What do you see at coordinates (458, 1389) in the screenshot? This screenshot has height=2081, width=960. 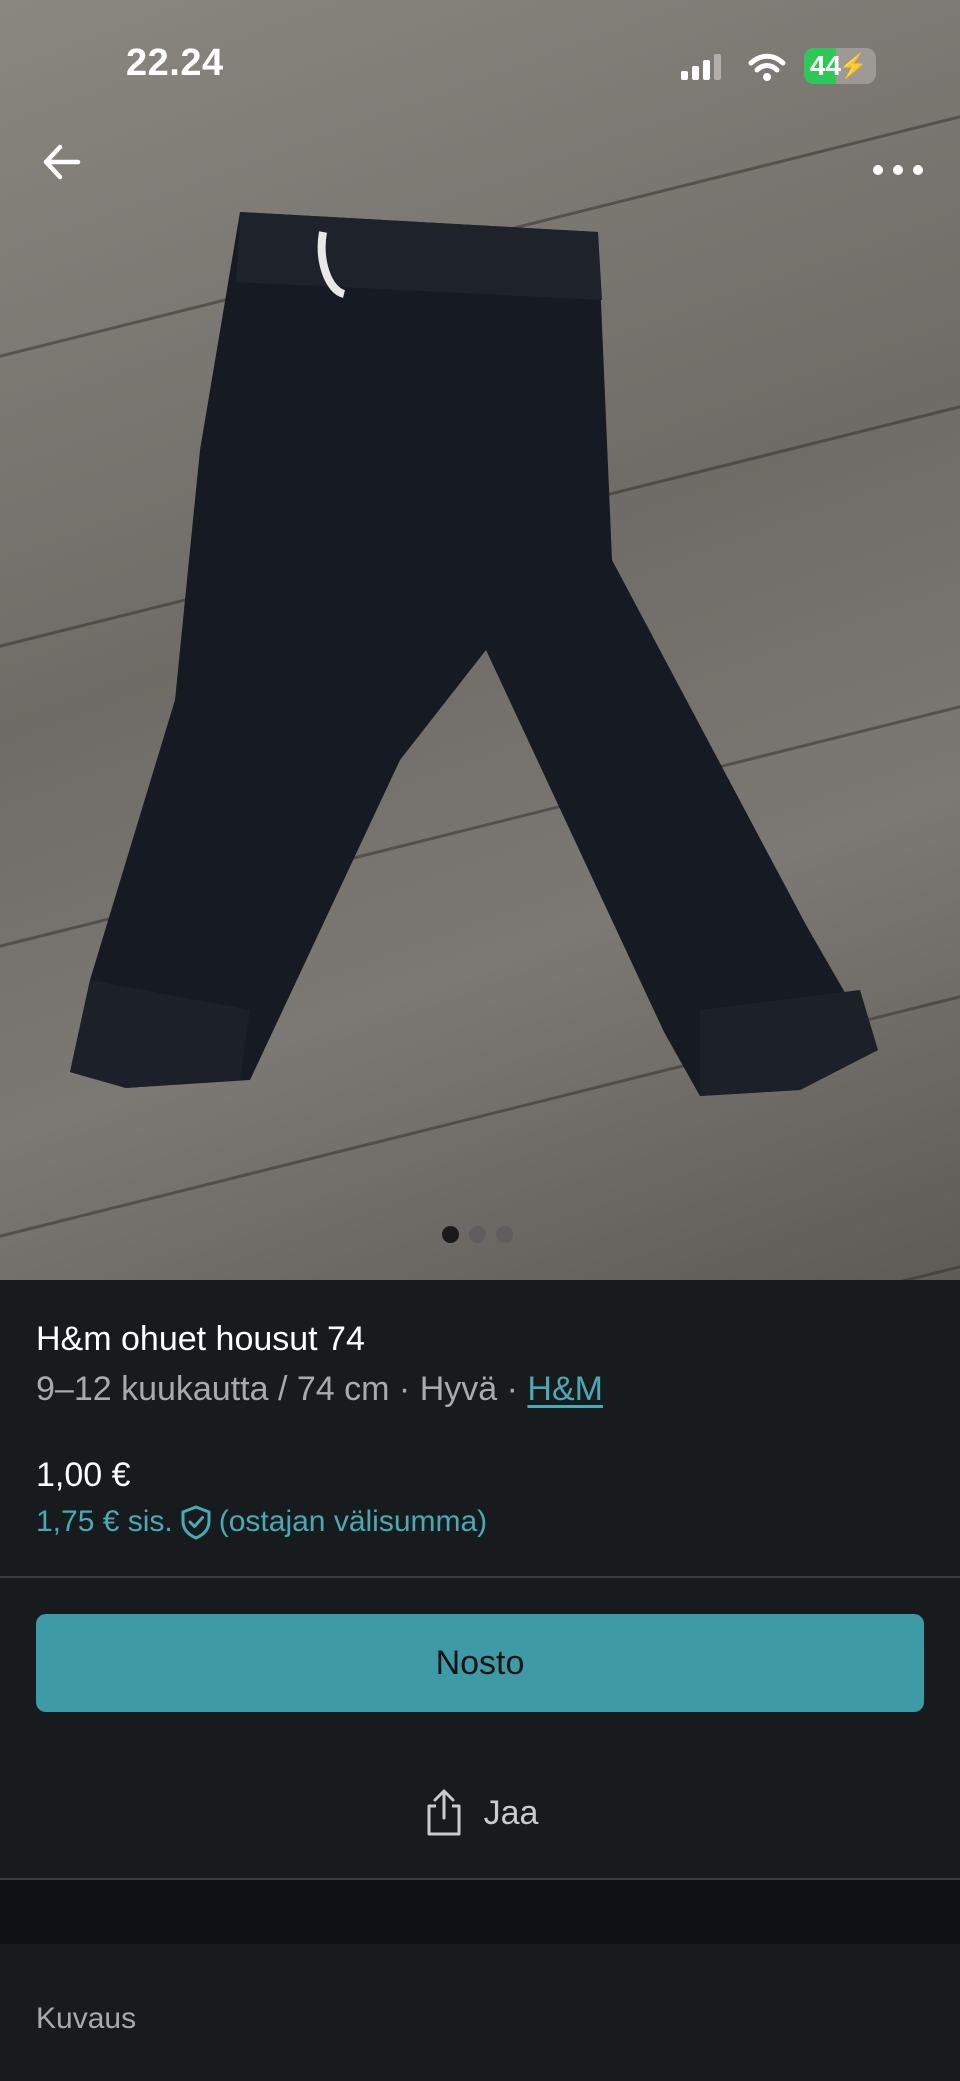 I see `item-condition: Hyvä` at bounding box center [458, 1389].